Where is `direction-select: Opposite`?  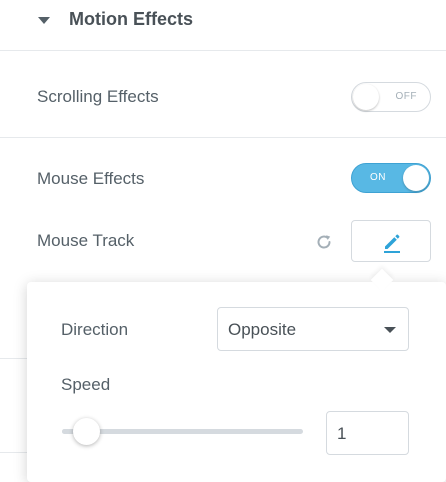 direction-select: Opposite is located at coordinates (313, 329).